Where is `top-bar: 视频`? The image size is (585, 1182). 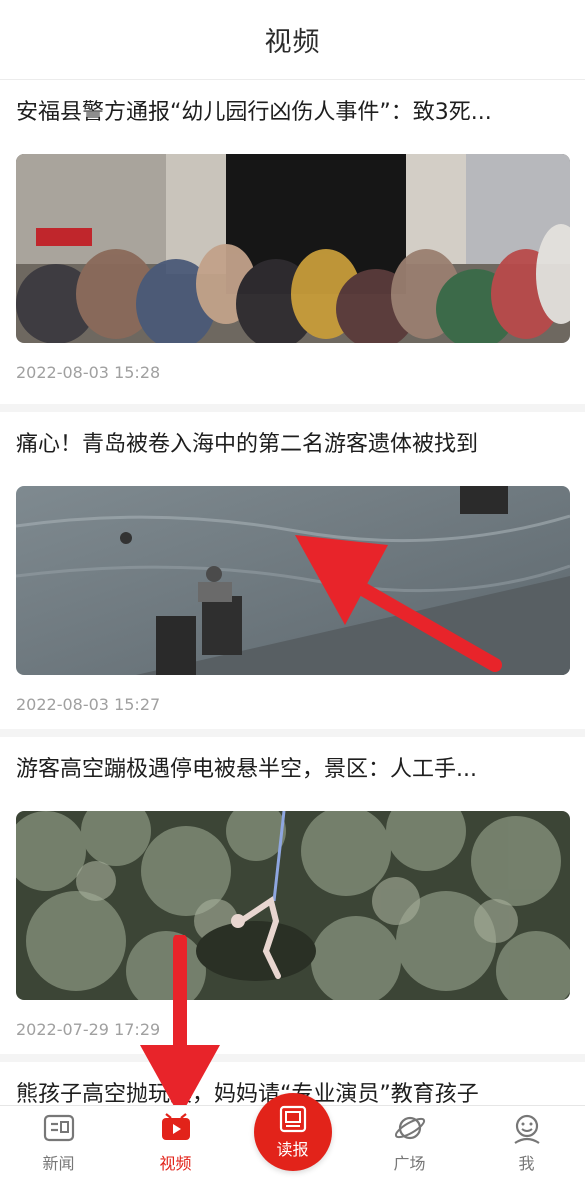
top-bar: 视频 is located at coordinates (292, 40).